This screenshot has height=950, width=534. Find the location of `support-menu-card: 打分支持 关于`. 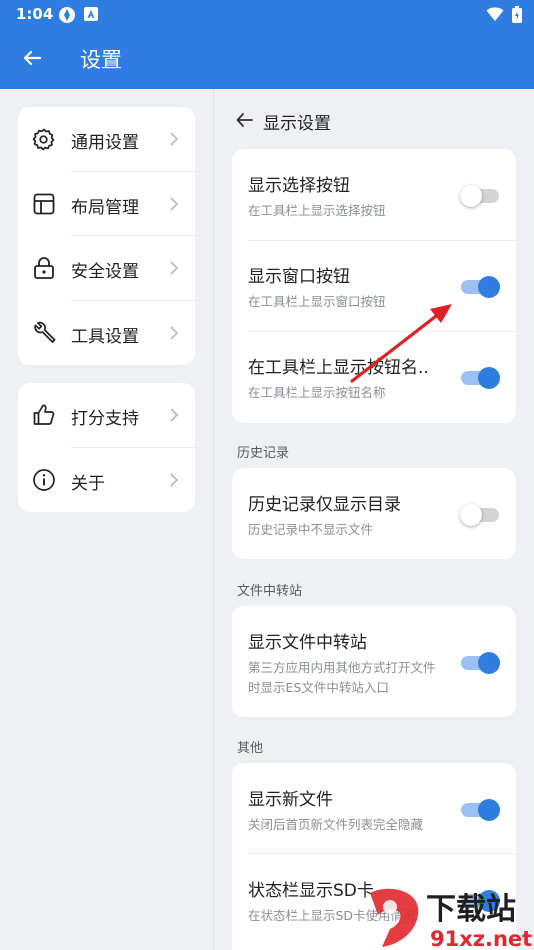

support-menu-card: 打分支持 关于 is located at coordinates (106, 447).